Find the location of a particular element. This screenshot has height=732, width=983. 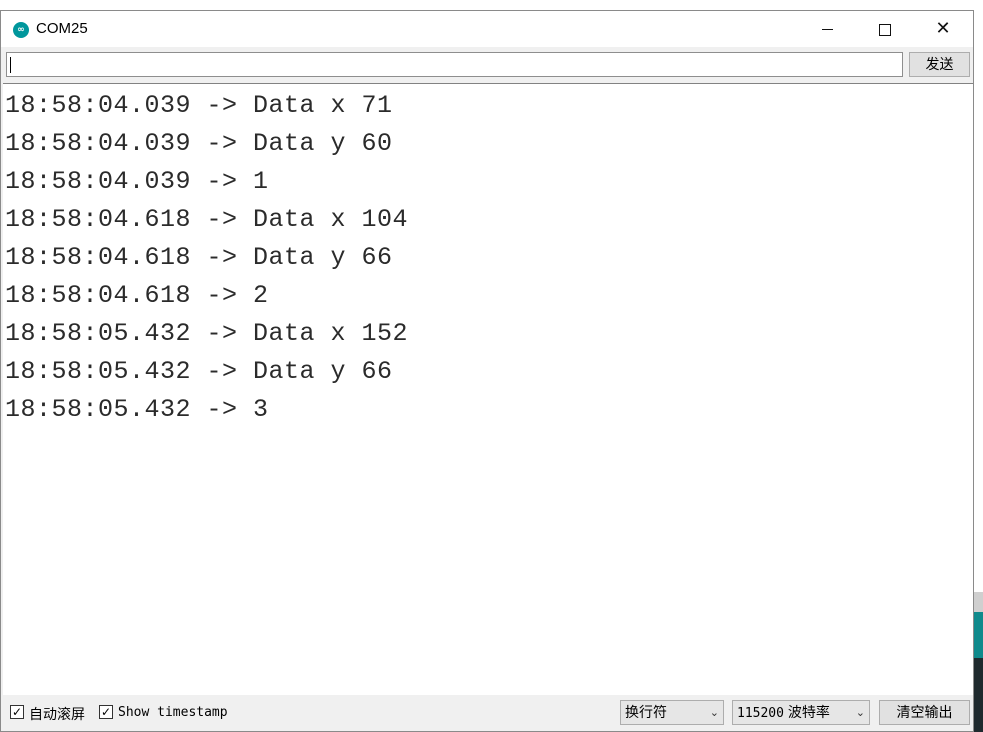

output-line: 18:58:05.432 -> Data y 66 is located at coordinates (199, 371).